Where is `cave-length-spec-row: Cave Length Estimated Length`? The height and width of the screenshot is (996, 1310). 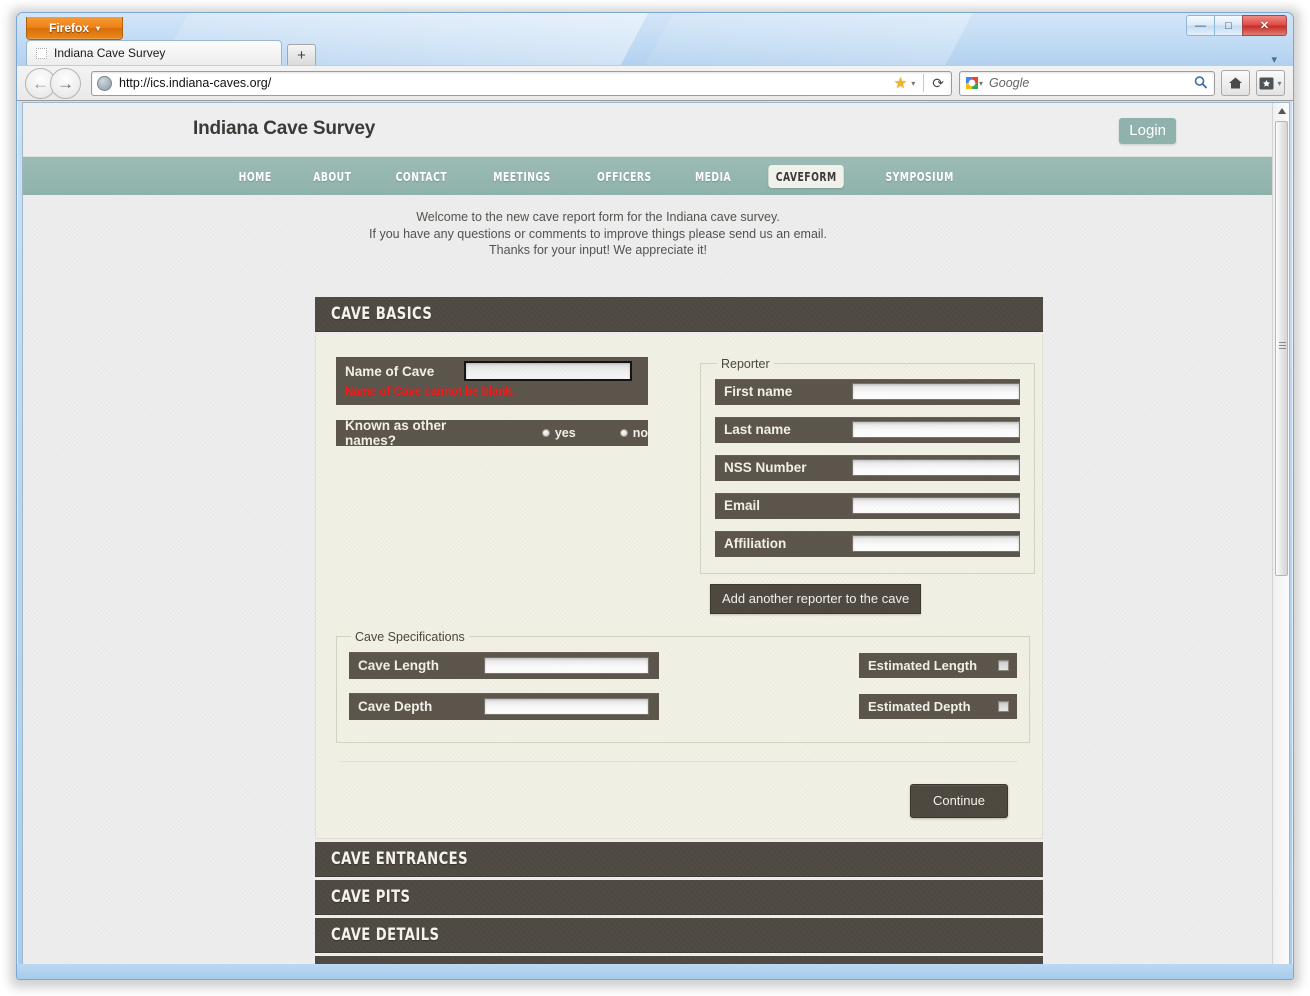
cave-length-spec-row: Cave Length Estimated Length is located at coordinates (683, 665).